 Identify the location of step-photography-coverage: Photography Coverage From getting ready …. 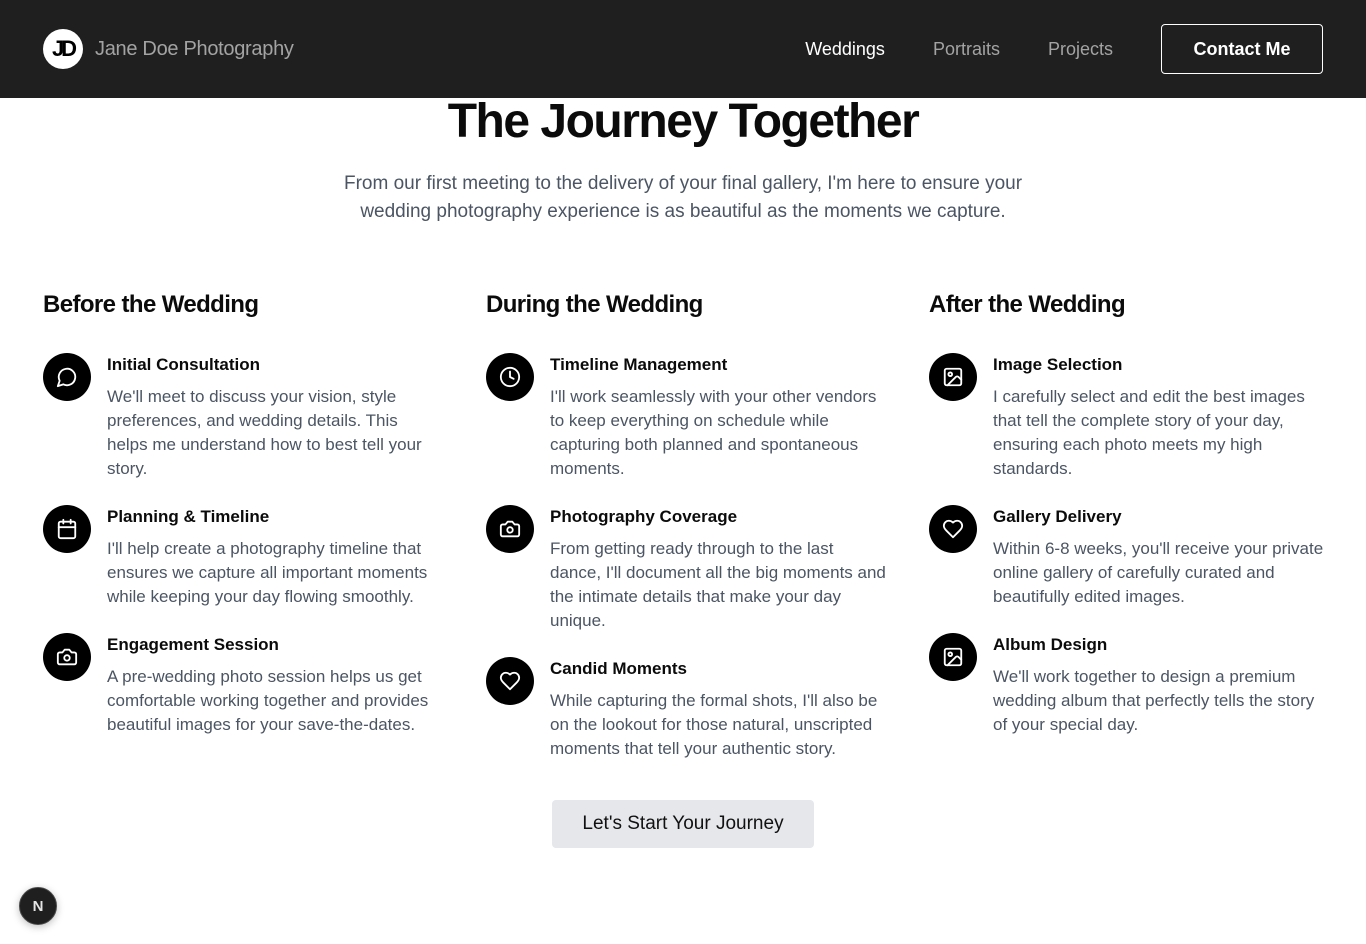
(686, 569).